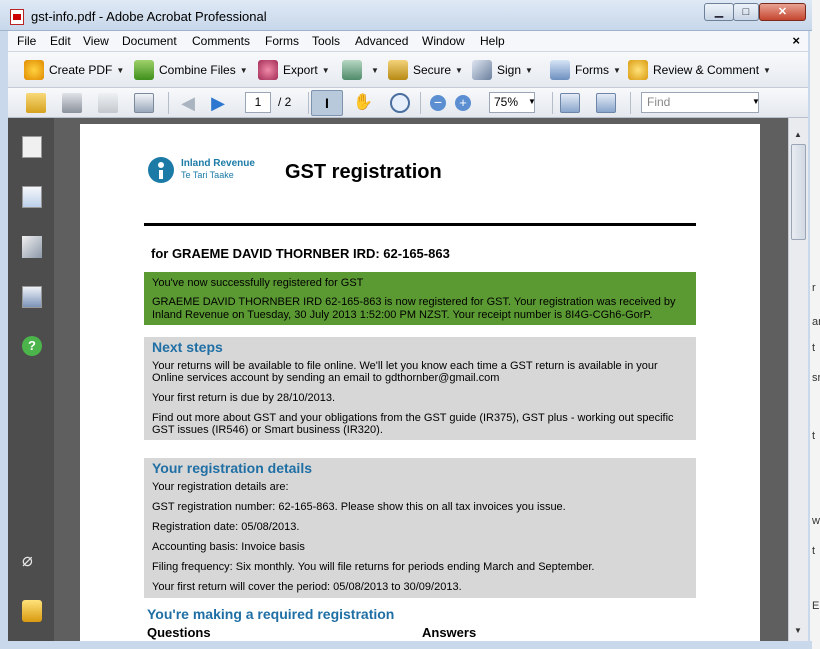 The height and width of the screenshot is (649, 820). What do you see at coordinates (258, 102) in the screenshot?
I see `page-number-input: 1` at bounding box center [258, 102].